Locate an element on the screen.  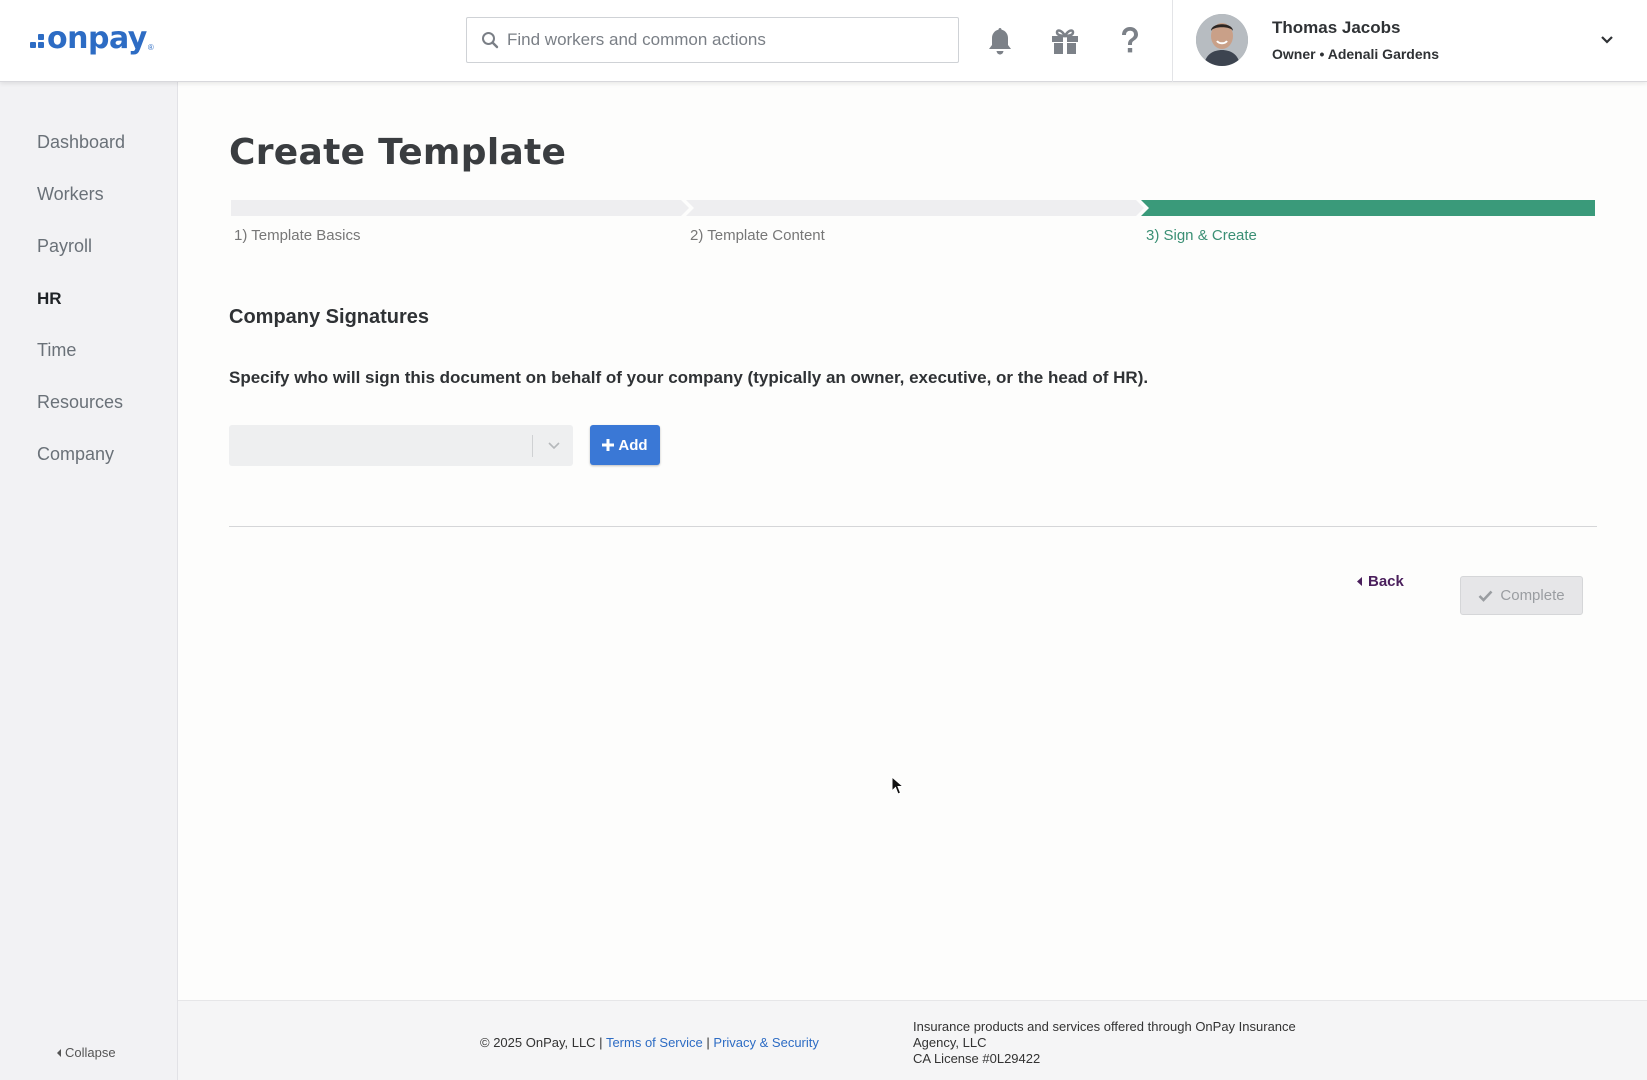
gift-button is located at coordinates (1065, 41).